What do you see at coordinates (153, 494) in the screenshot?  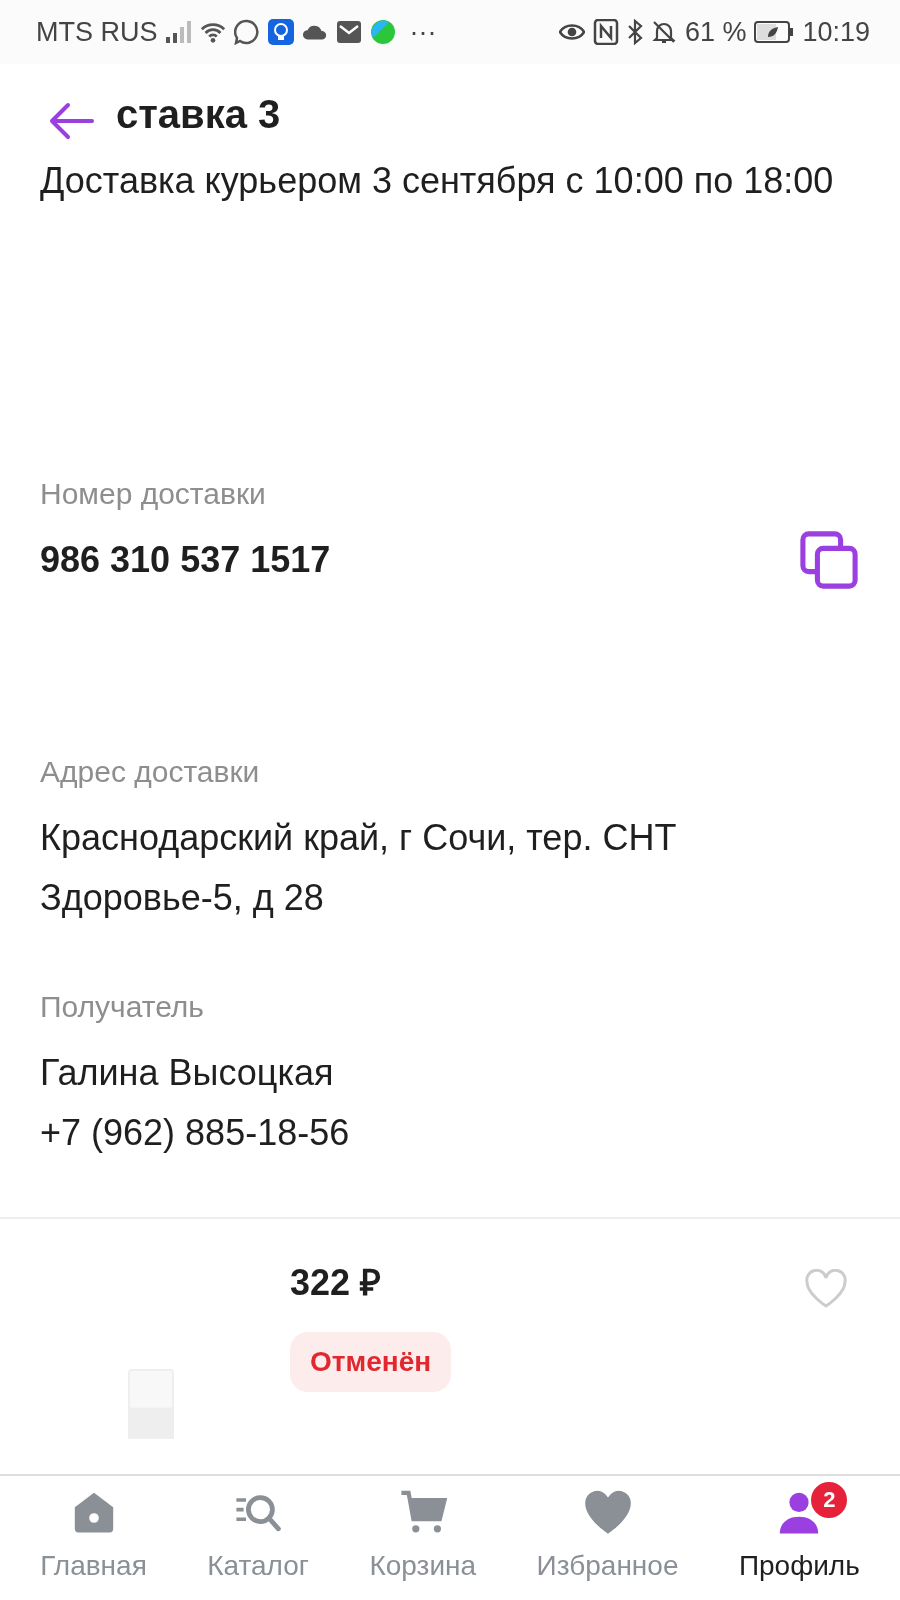 I see `field-label: Номер доставки` at bounding box center [153, 494].